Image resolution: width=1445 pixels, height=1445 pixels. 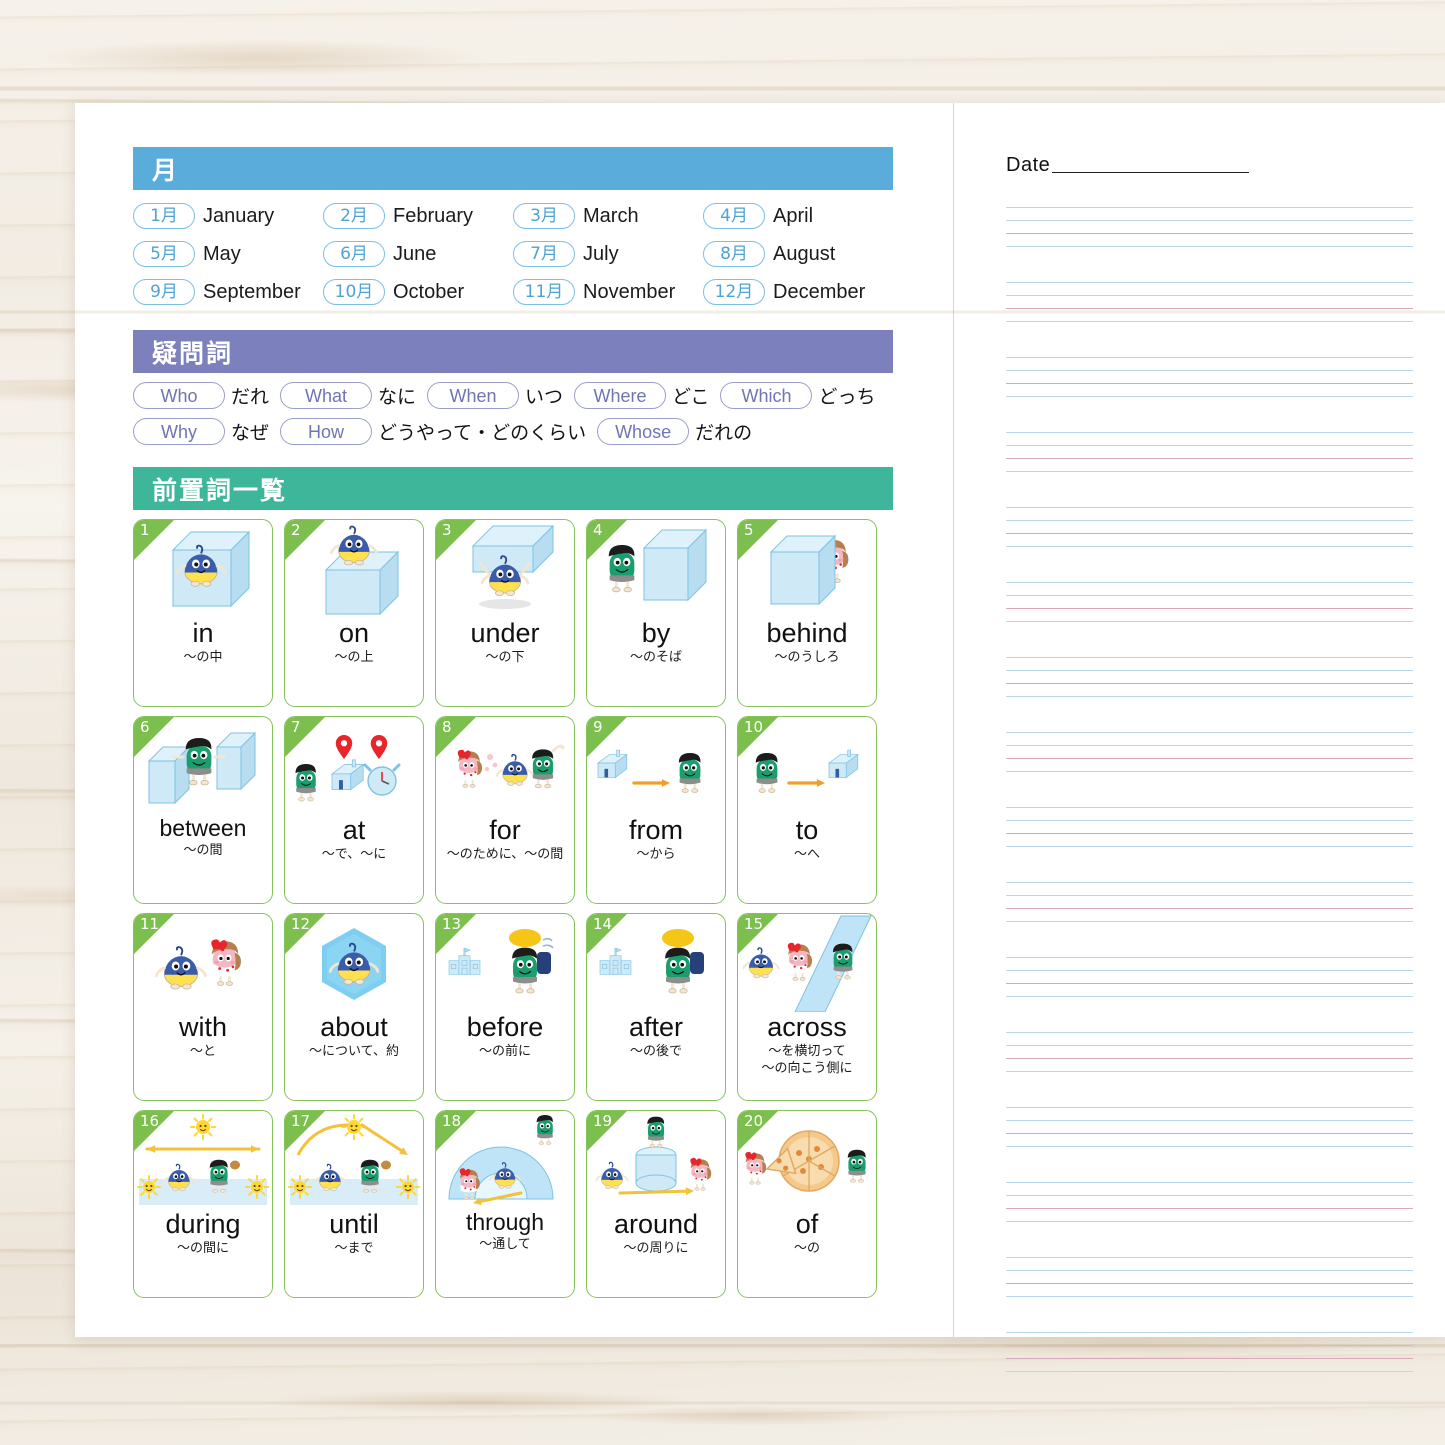 I want to click on preposition-japanese-gloss: ～の上, so click(x=354, y=658).